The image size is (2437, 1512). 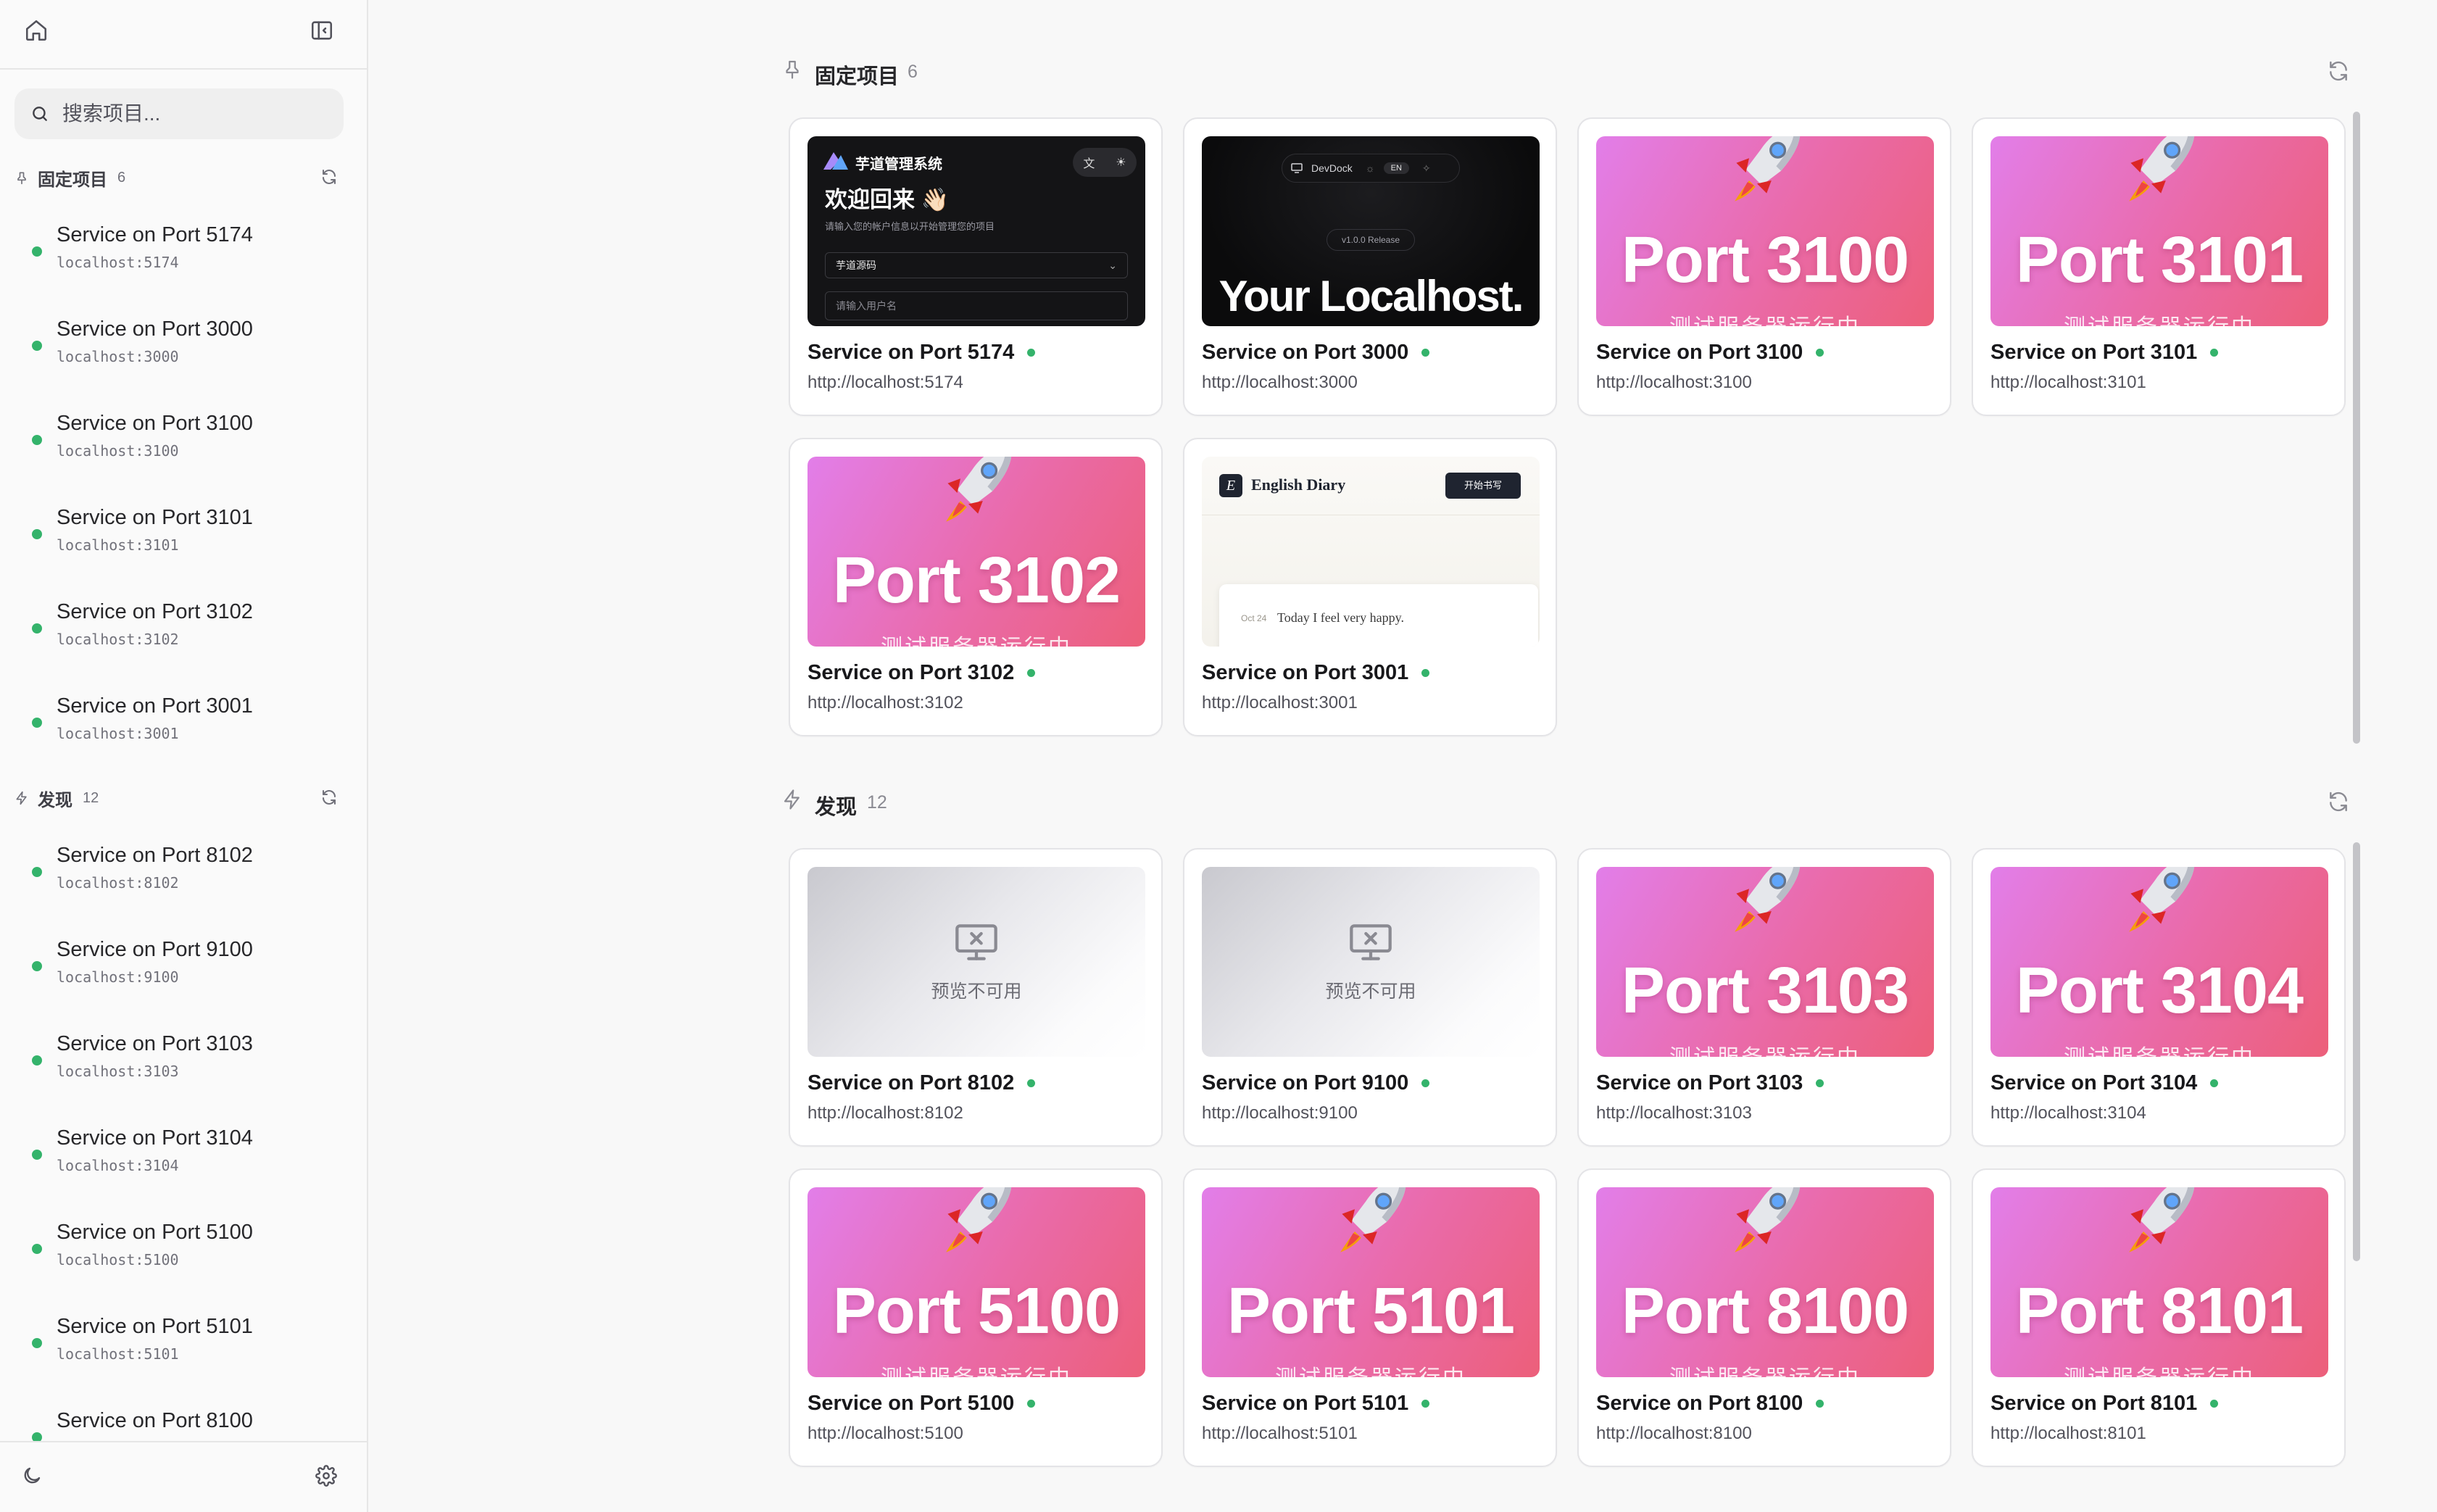 What do you see at coordinates (836, 807) in the screenshot?
I see `discover-section-title: 发现` at bounding box center [836, 807].